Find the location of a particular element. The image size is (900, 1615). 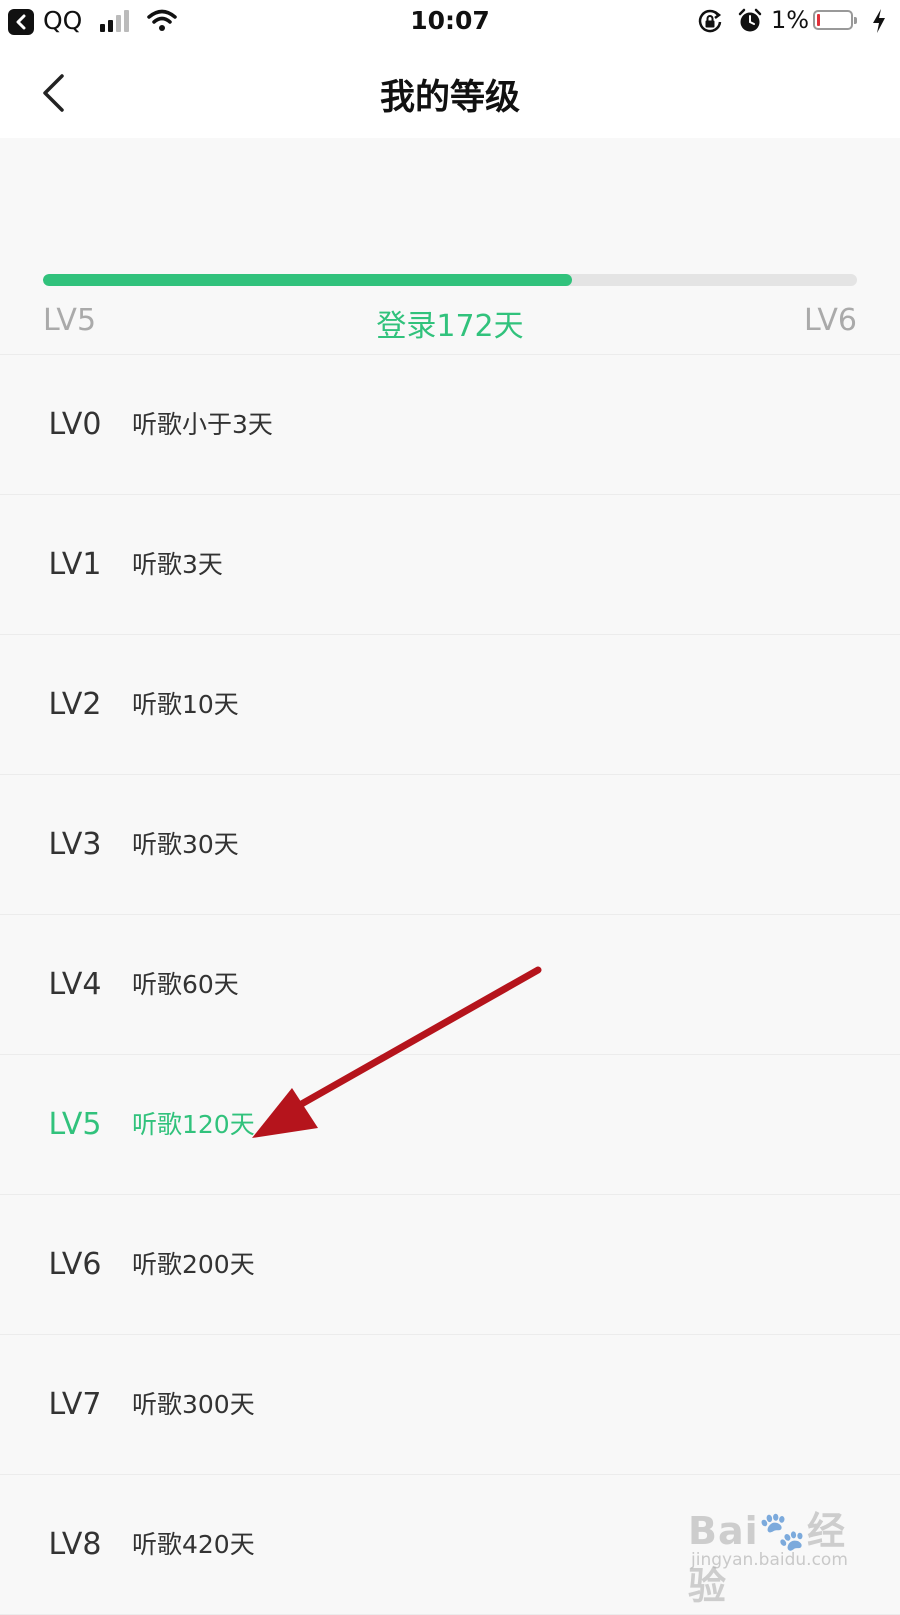

level-requirement: 听歌30天 is located at coordinates (185, 844).